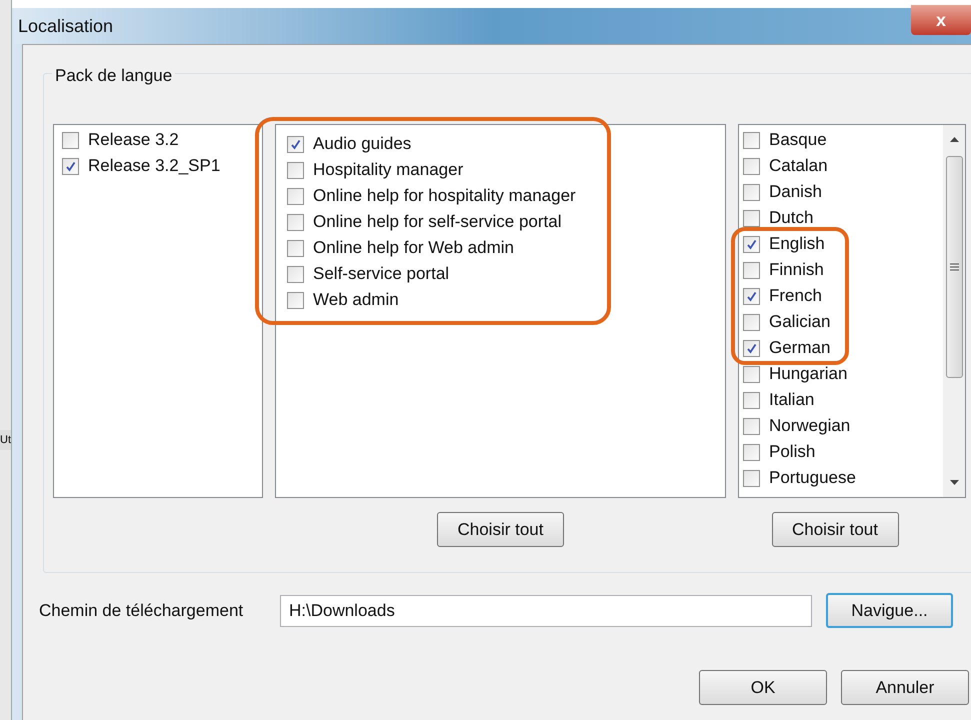 The width and height of the screenshot is (971, 720). What do you see at coordinates (546, 610) in the screenshot?
I see `path-input: H:\Downloads` at bounding box center [546, 610].